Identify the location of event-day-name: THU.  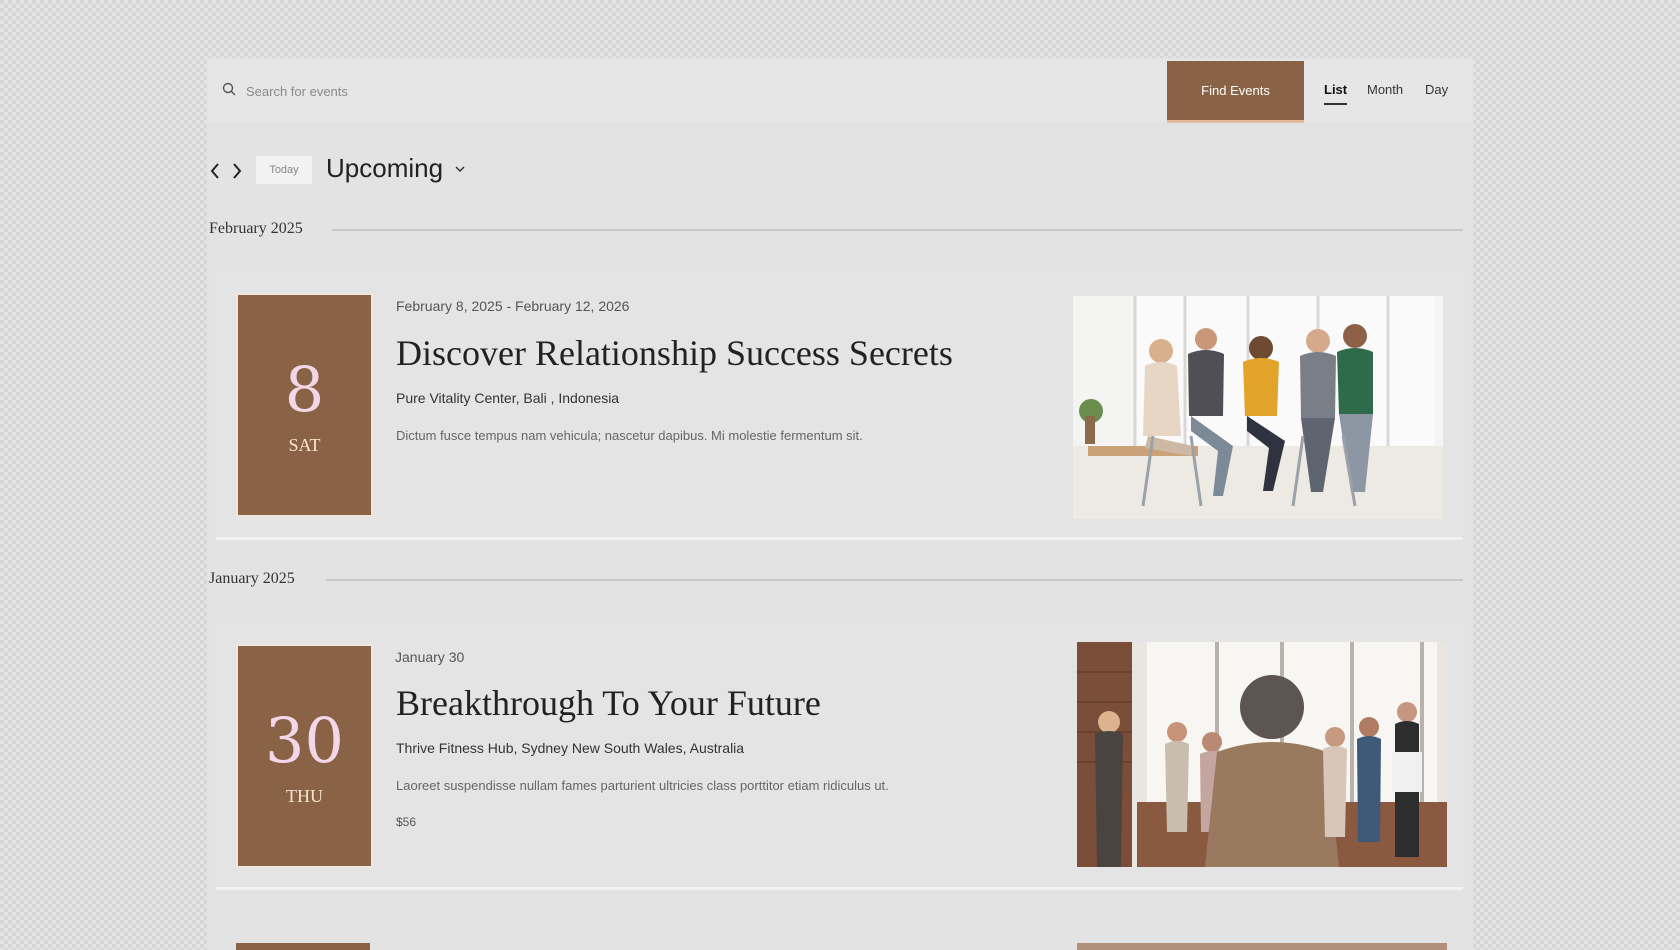
(304, 796).